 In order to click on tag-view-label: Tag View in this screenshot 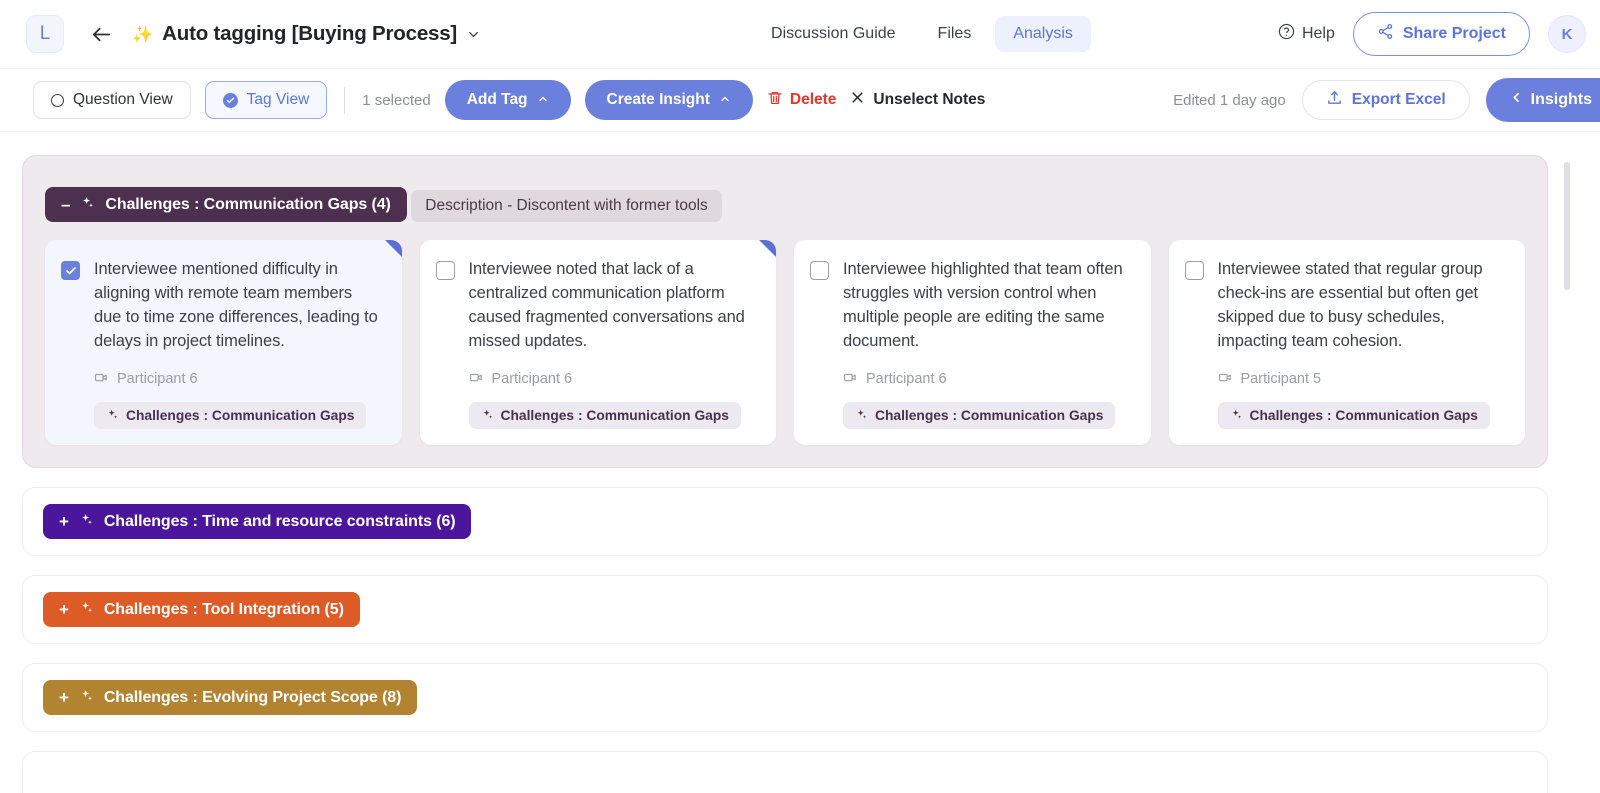, I will do `click(278, 99)`.